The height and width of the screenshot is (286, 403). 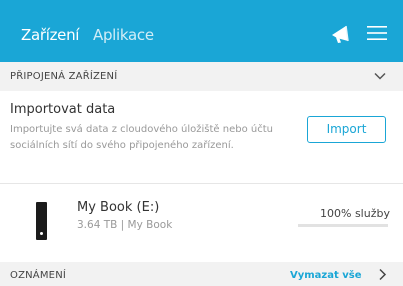 What do you see at coordinates (343, 225) in the screenshot?
I see `device-status-bar` at bounding box center [343, 225].